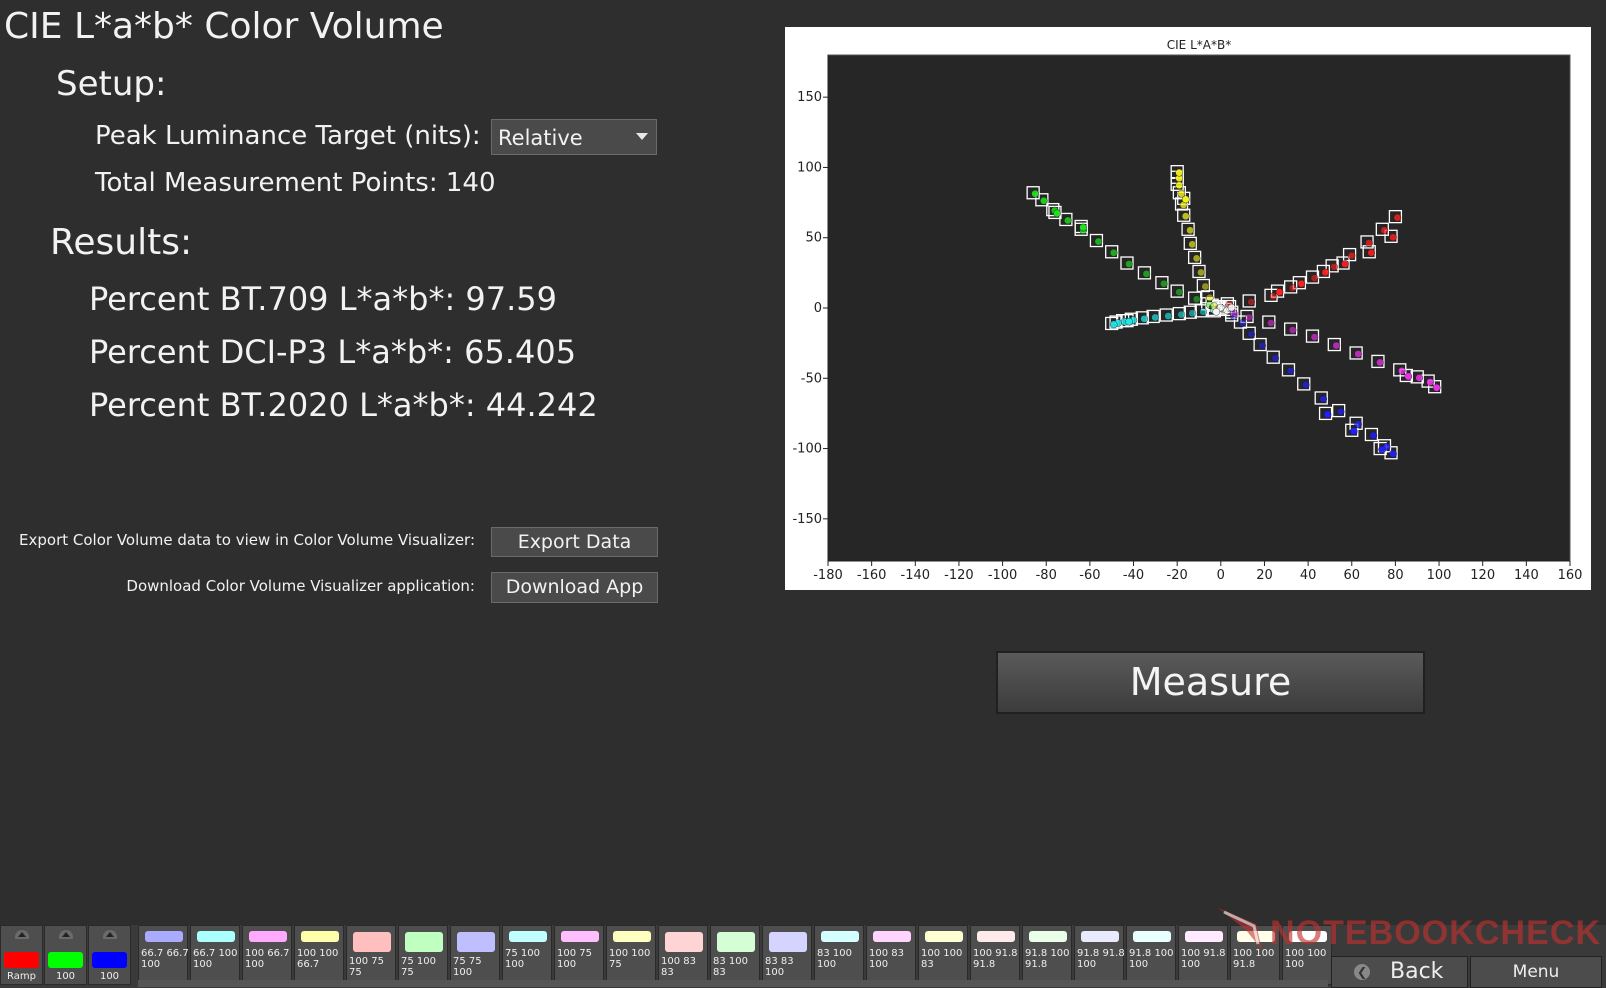 This screenshot has height=988, width=1606. What do you see at coordinates (574, 542) in the screenshot?
I see `export-data-button: Export Data` at bounding box center [574, 542].